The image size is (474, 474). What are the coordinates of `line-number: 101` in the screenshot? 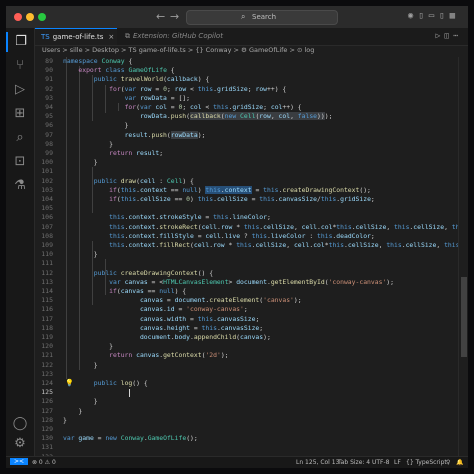 It's located at (47, 171).